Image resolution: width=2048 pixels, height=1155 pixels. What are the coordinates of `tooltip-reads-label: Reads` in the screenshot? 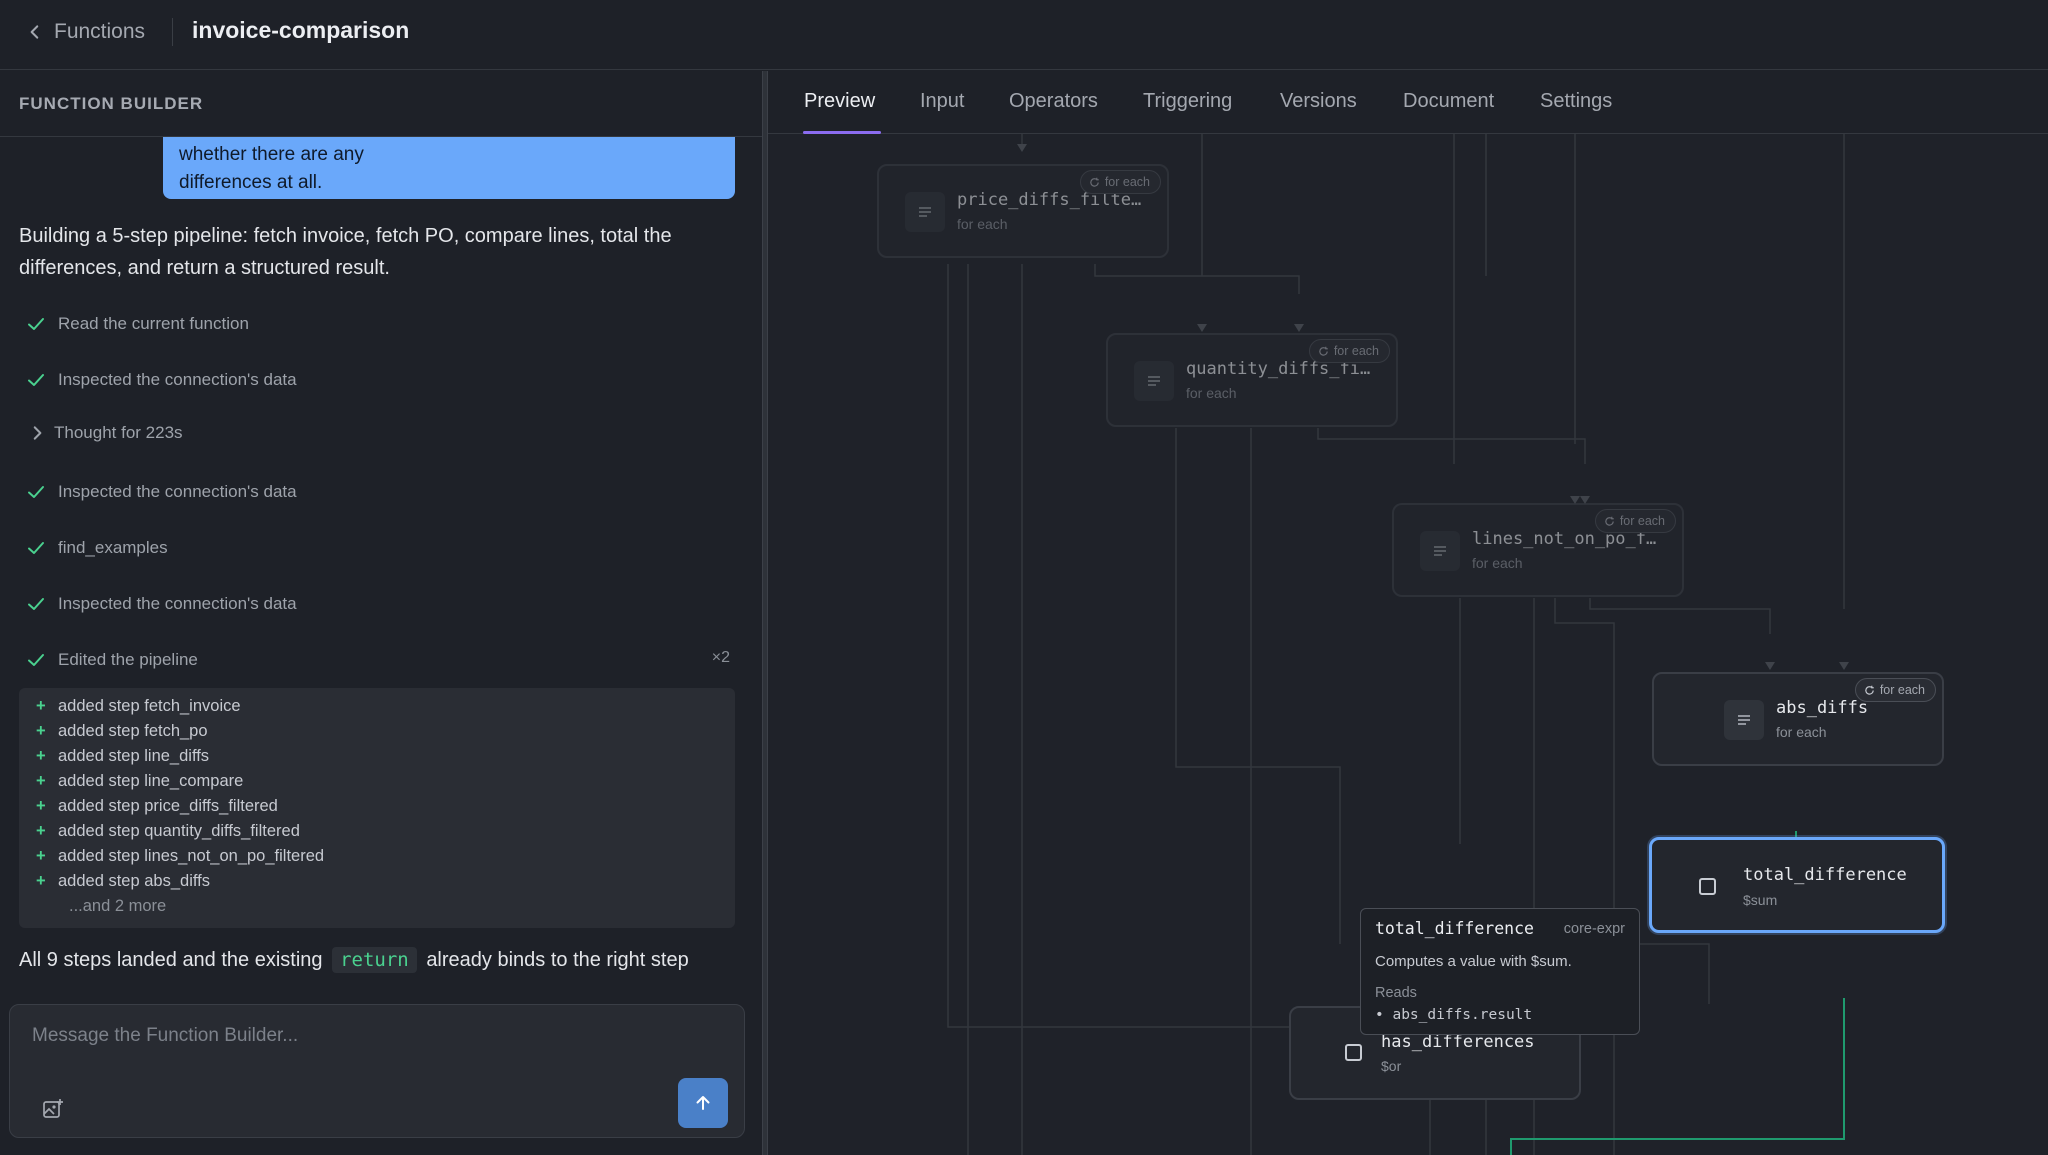 It's located at (1396, 993).